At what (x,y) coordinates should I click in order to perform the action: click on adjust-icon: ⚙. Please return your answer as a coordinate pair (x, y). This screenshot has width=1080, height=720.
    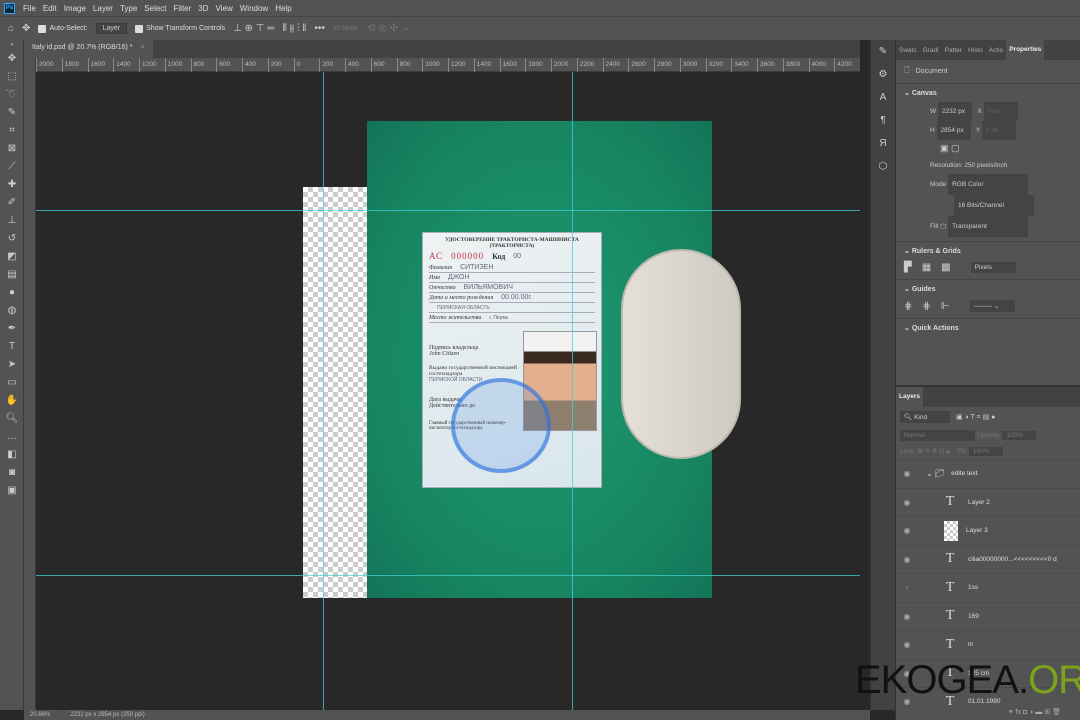
    Looking at the image, I should click on (883, 74).